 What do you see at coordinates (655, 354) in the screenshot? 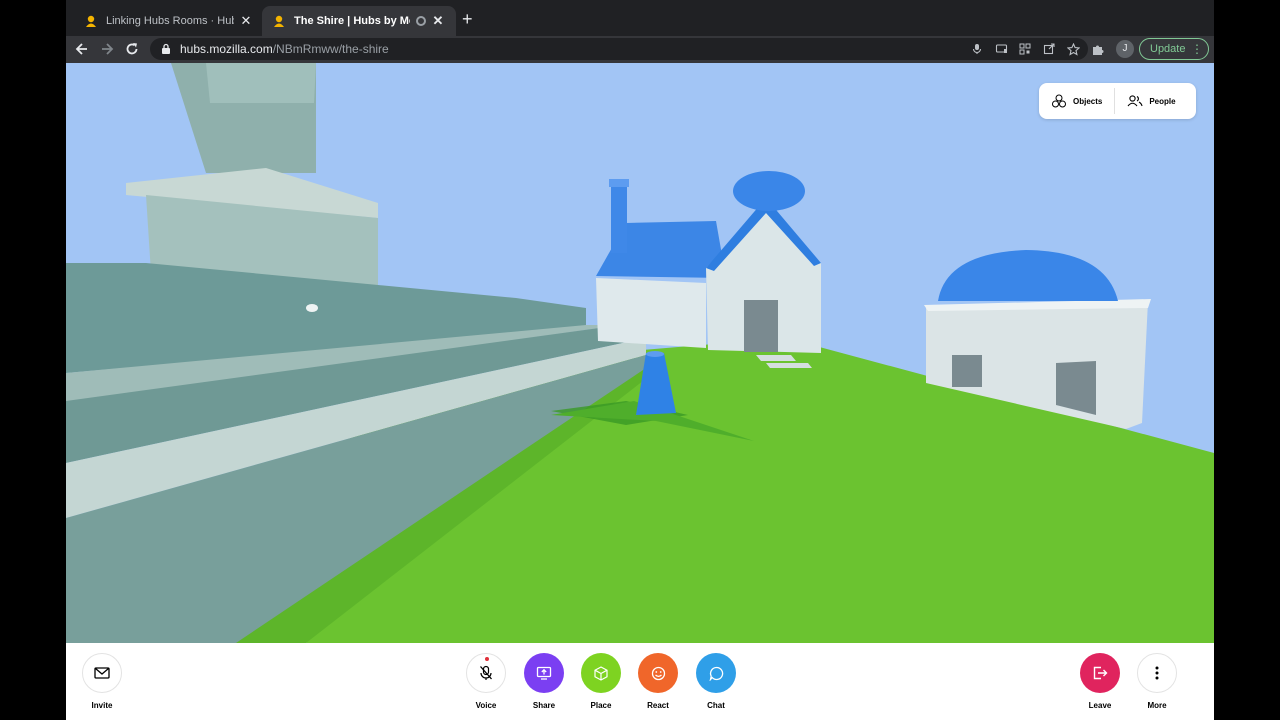
I see `spawn-cone-top` at bounding box center [655, 354].